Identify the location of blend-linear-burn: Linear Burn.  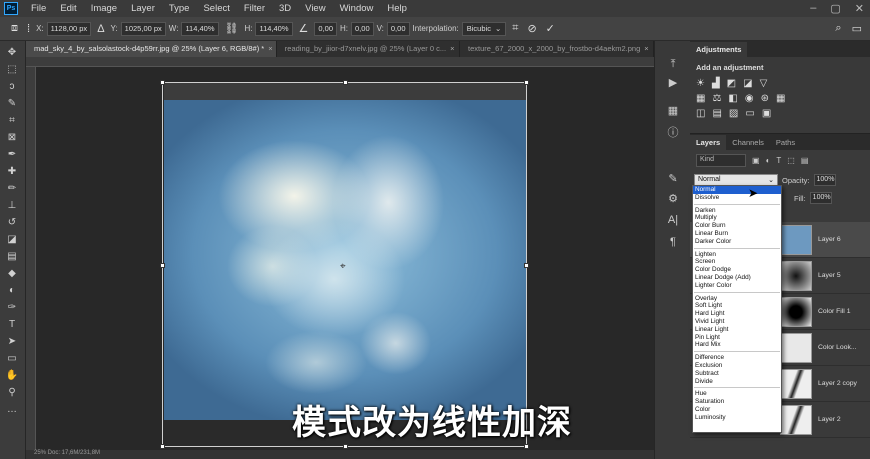
(737, 234).